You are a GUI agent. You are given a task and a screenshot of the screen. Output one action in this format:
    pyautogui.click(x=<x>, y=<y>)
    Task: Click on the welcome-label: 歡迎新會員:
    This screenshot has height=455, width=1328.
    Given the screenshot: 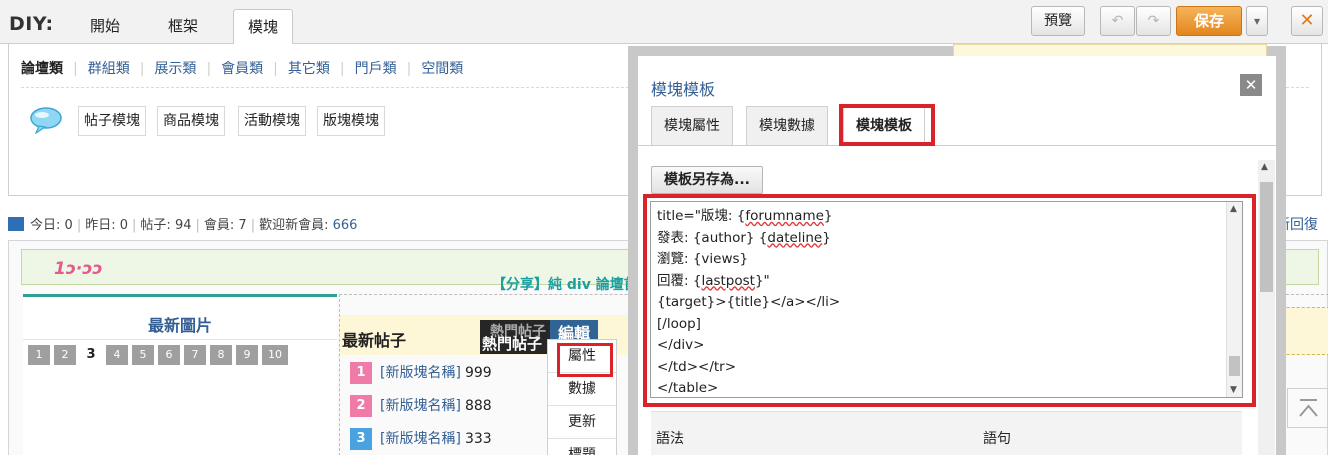 What is the action you would take?
    pyautogui.click(x=294, y=225)
    